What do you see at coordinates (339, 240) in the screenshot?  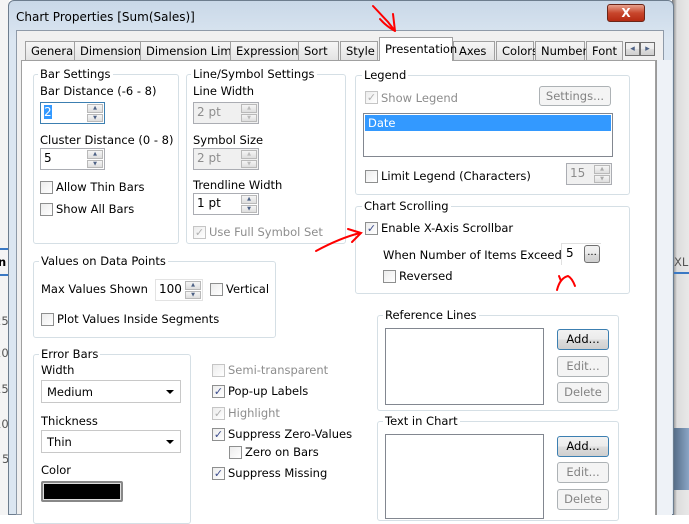 I see `annotation-arrow-scrollbar` at bounding box center [339, 240].